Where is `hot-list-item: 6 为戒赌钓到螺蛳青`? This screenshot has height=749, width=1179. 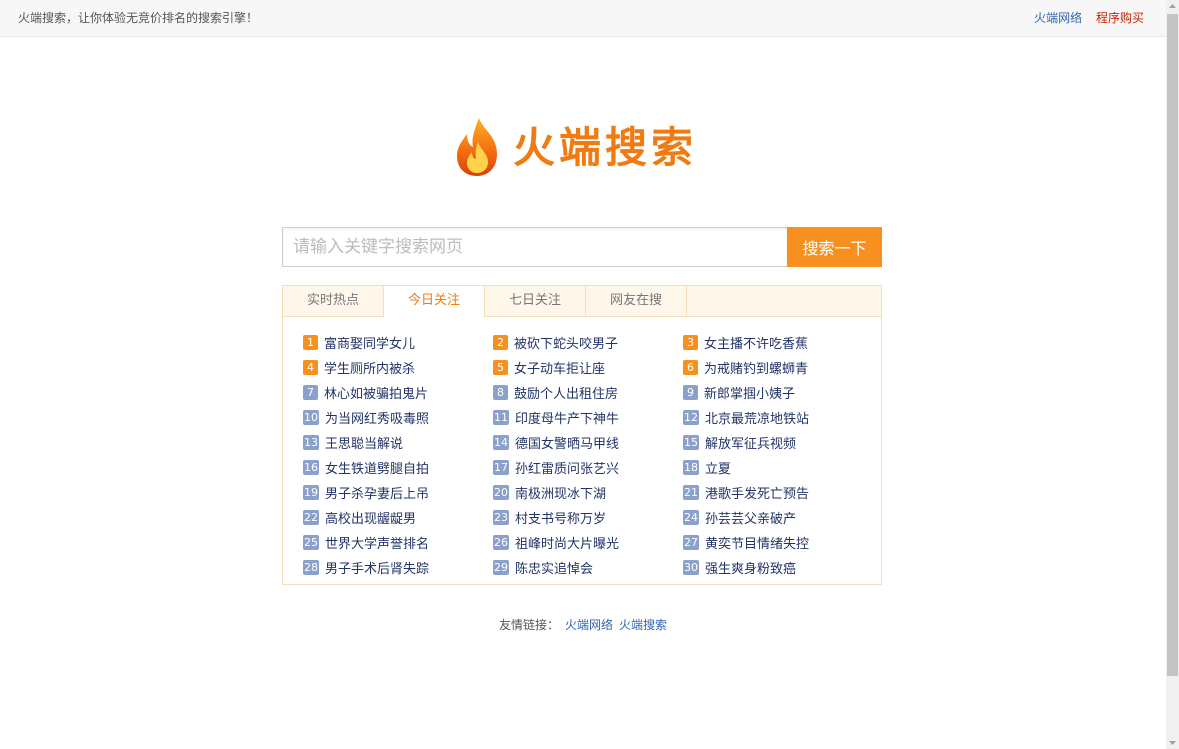 hot-list-item: 6 为戒赌钓到螺蛳青 is located at coordinates (778, 367).